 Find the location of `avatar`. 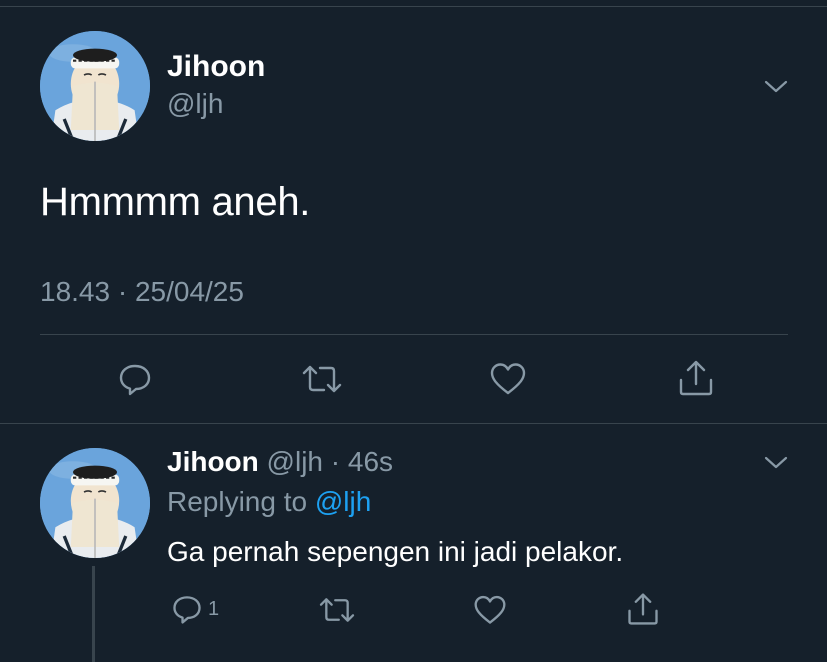

avatar is located at coordinates (95, 86).